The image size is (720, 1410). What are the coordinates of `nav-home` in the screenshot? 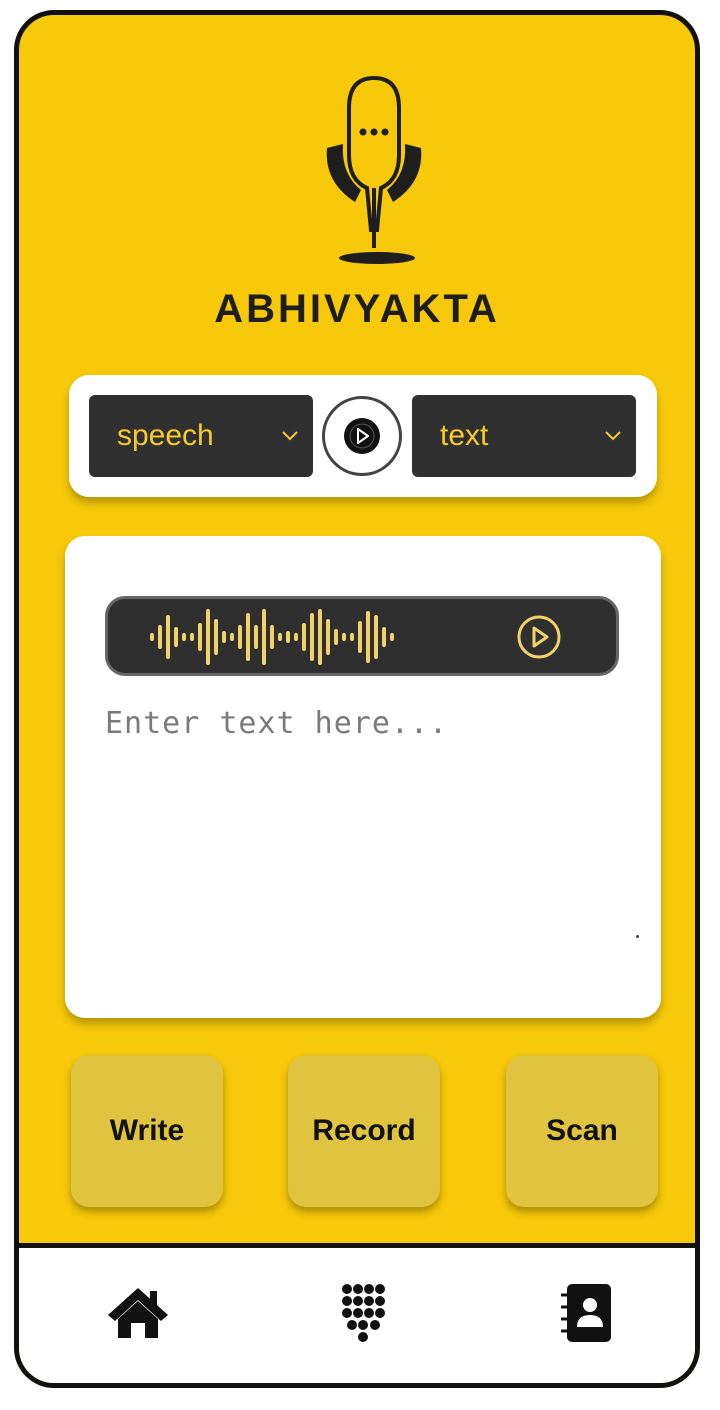 It's located at (138, 1313).